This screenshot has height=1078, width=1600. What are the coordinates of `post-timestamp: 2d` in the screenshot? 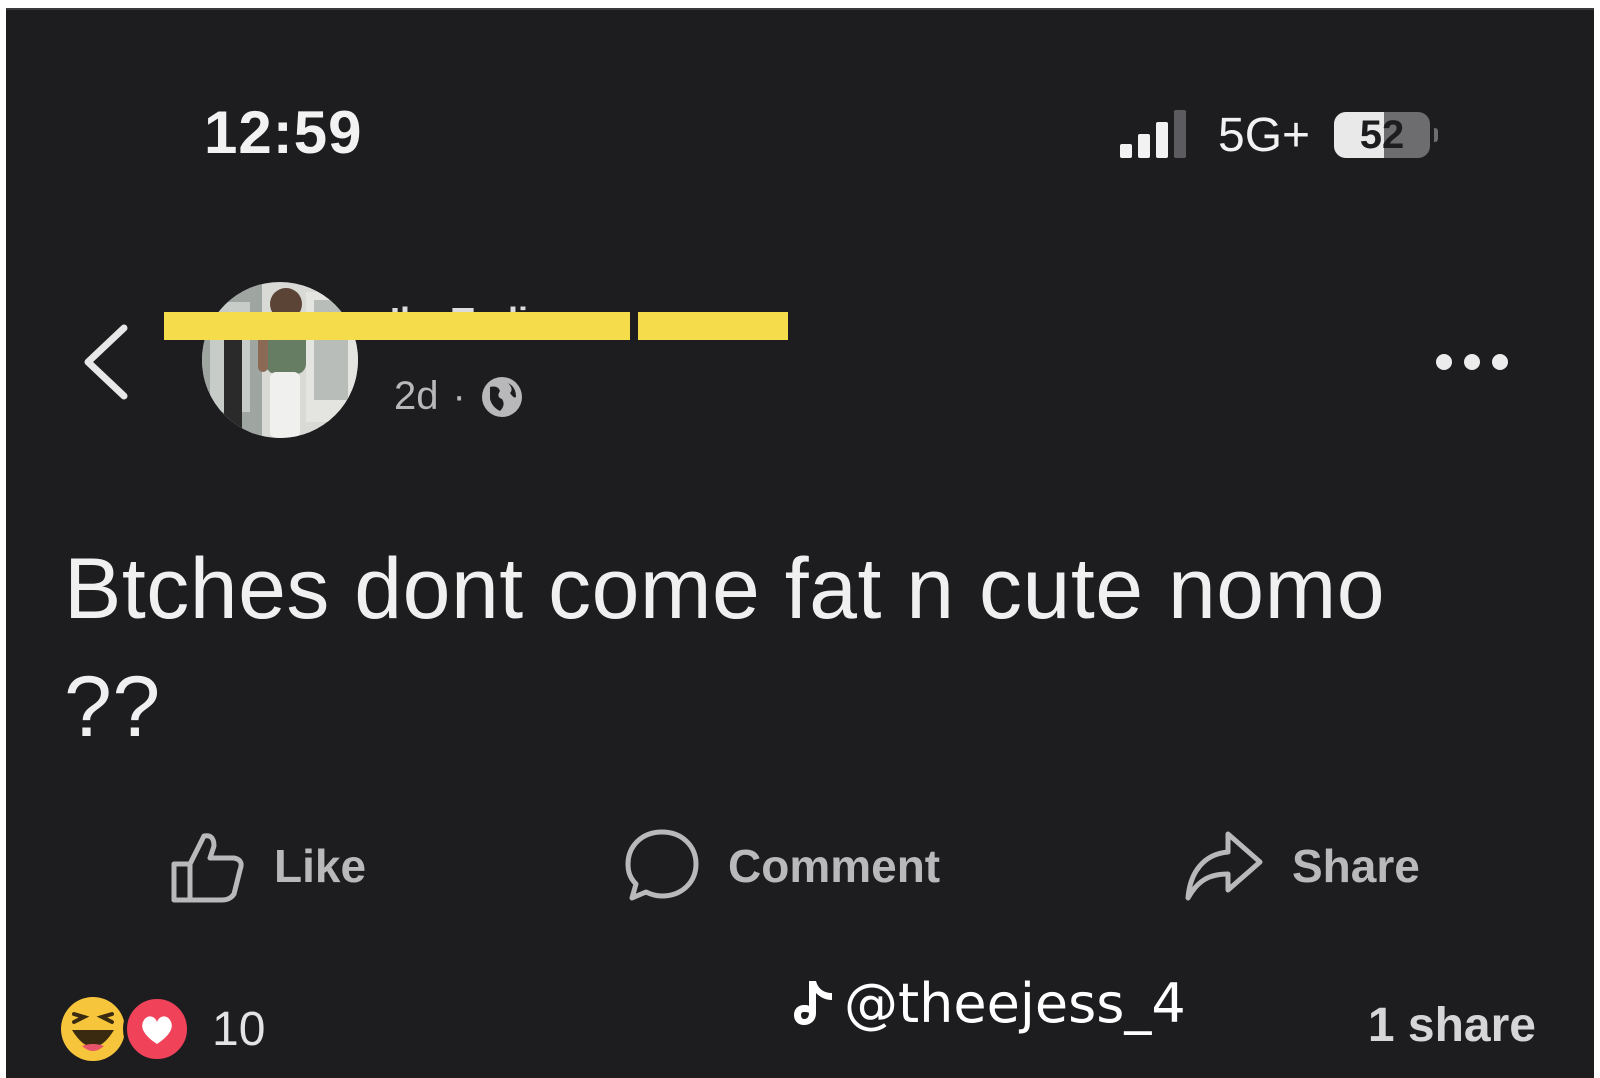 It's located at (416, 396).